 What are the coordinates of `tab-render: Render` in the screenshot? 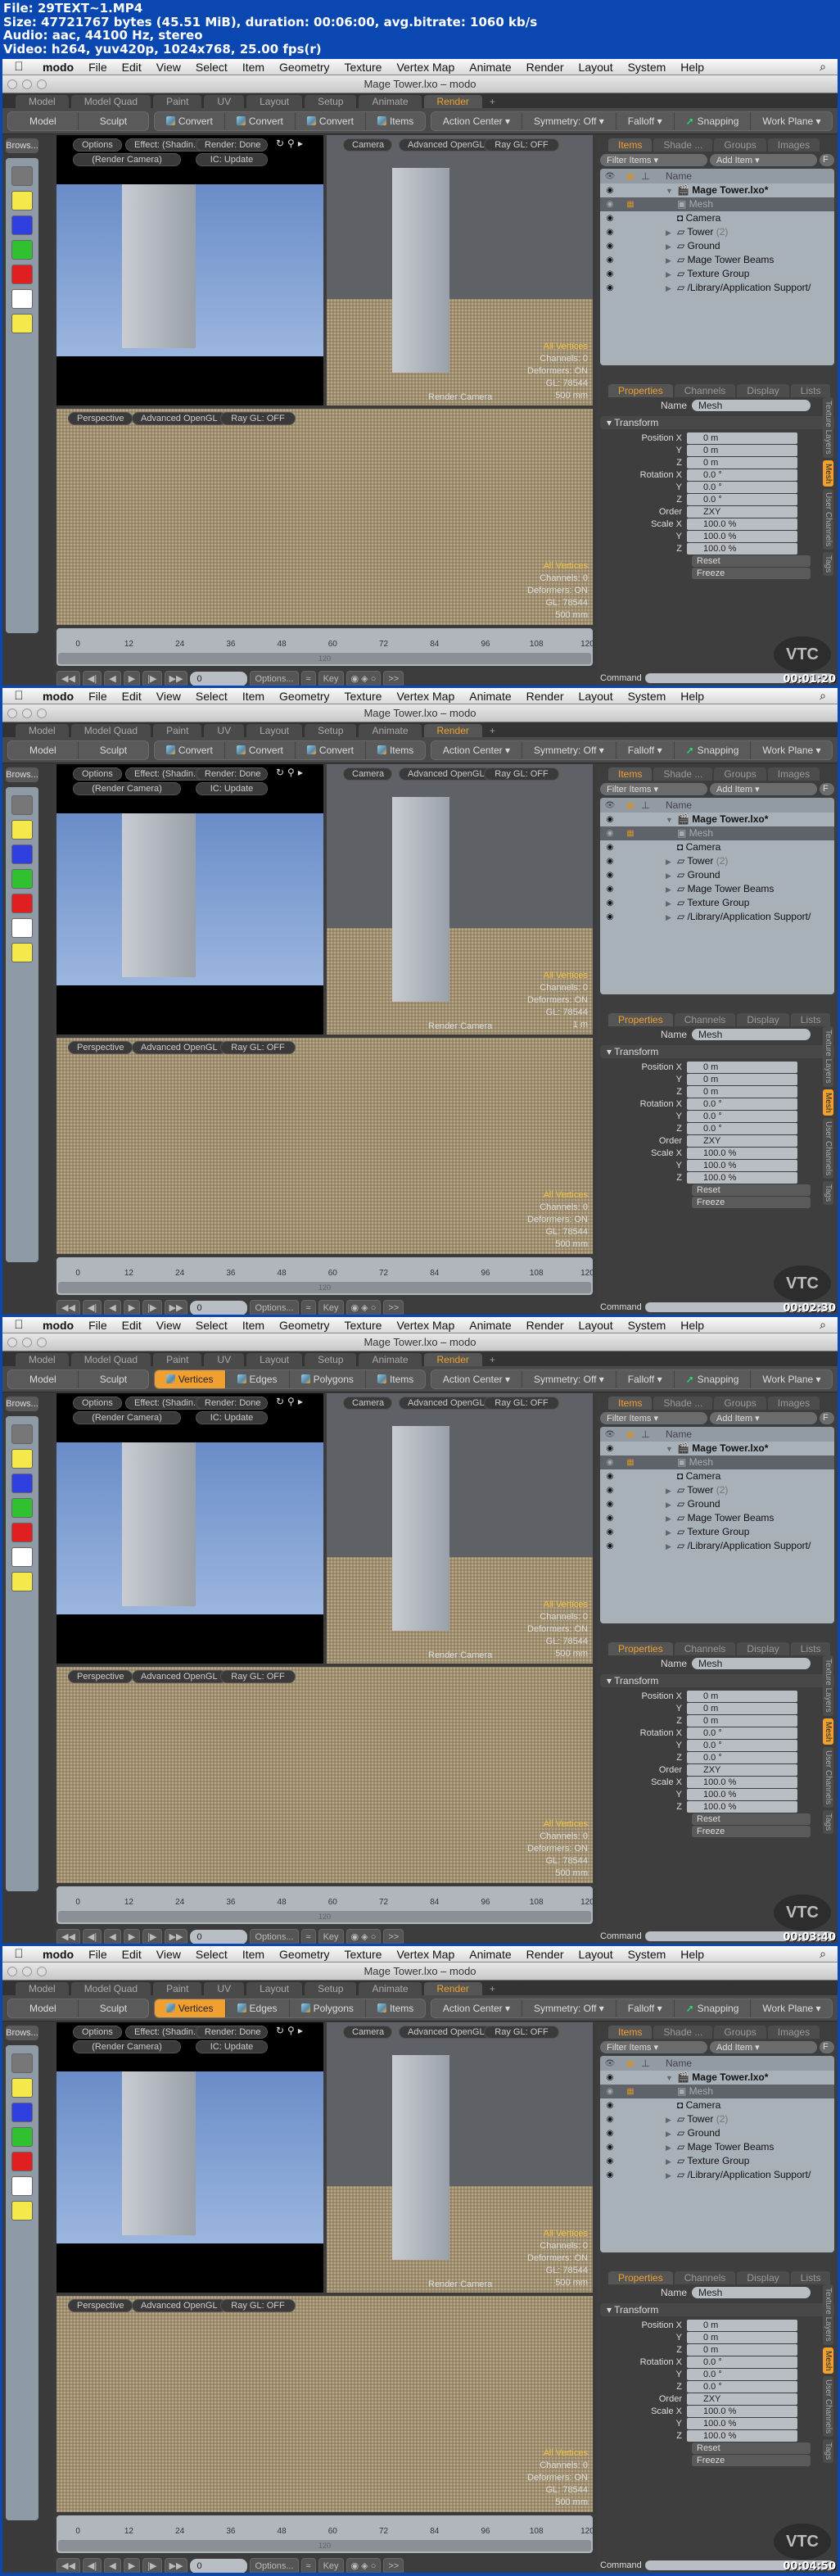 It's located at (453, 1359).